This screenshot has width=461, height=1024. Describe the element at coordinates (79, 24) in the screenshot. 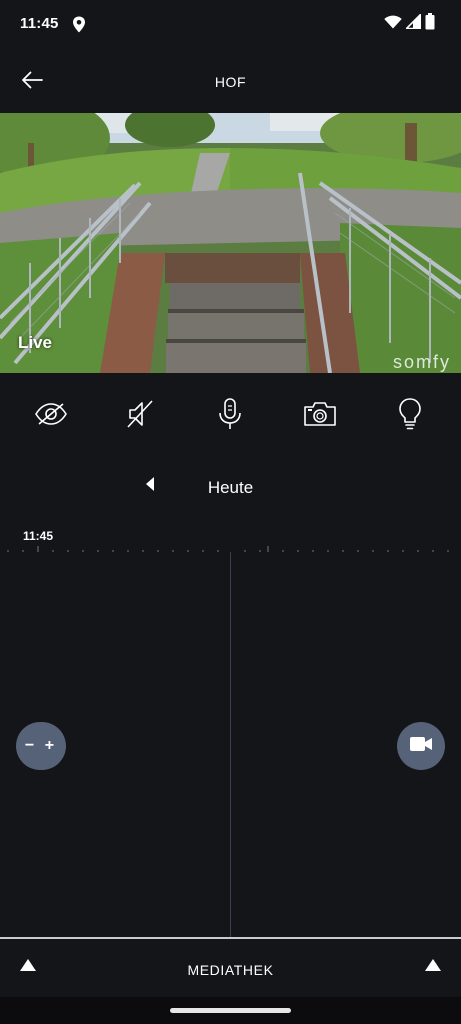

I see `location-icon` at that location.